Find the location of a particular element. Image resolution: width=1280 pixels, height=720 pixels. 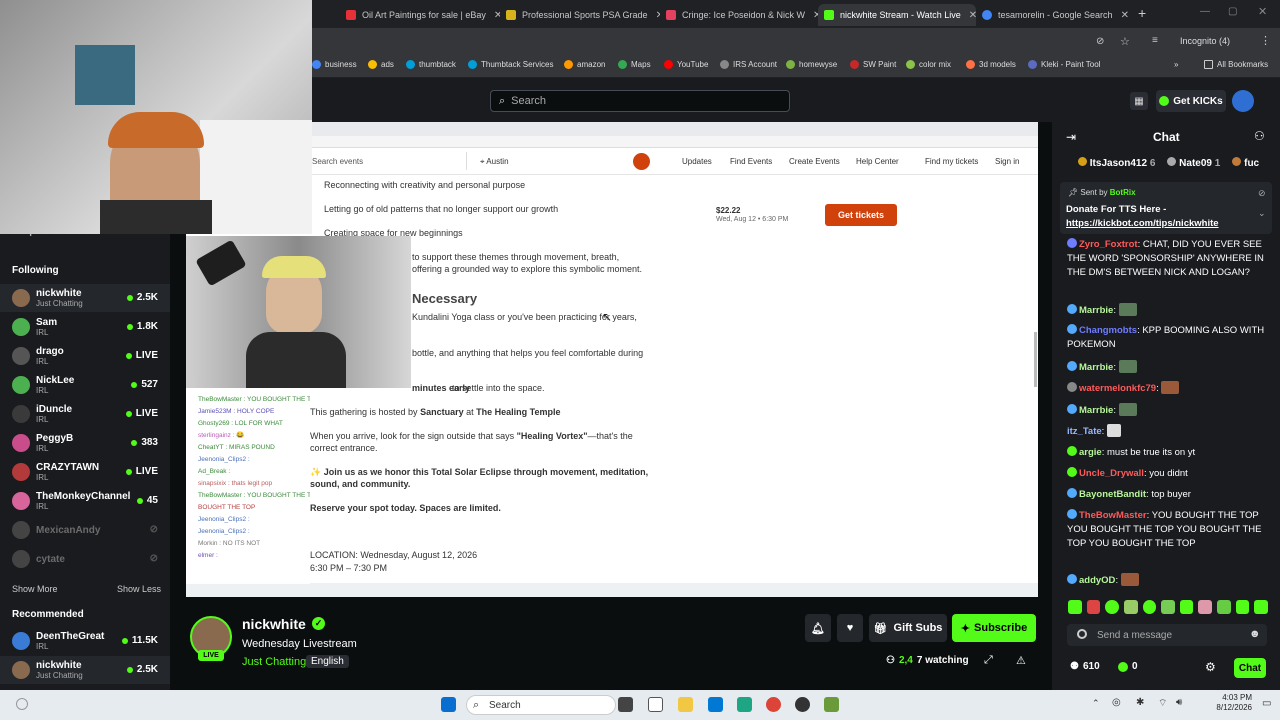

report-icon: ⚠ is located at coordinates (1021, 660).